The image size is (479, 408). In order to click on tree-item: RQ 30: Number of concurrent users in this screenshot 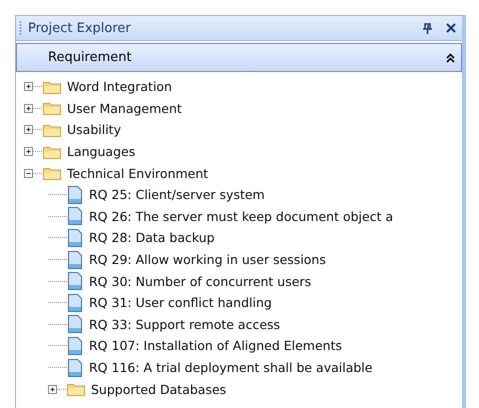, I will do `click(200, 281)`.